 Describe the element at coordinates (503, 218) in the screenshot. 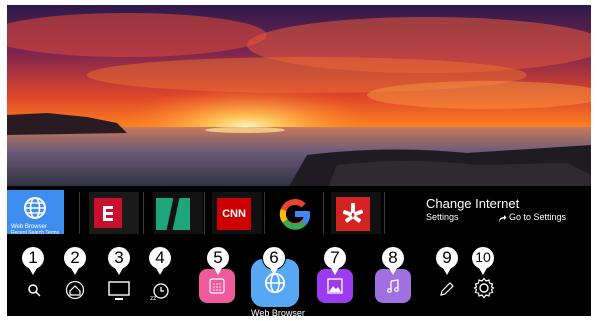

I see `arrow-up-right-icon` at that location.